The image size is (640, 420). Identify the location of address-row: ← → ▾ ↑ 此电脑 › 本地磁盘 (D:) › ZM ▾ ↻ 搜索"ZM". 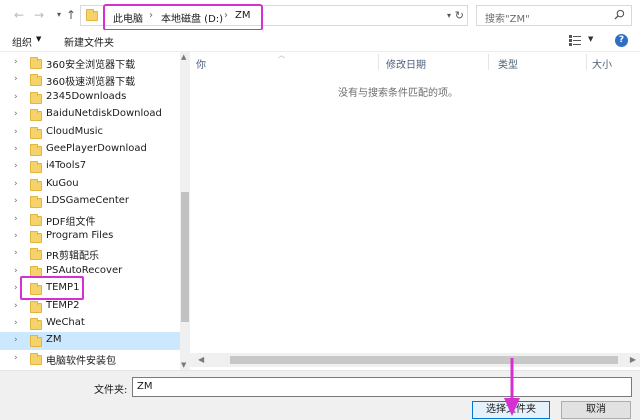
(320, 15).